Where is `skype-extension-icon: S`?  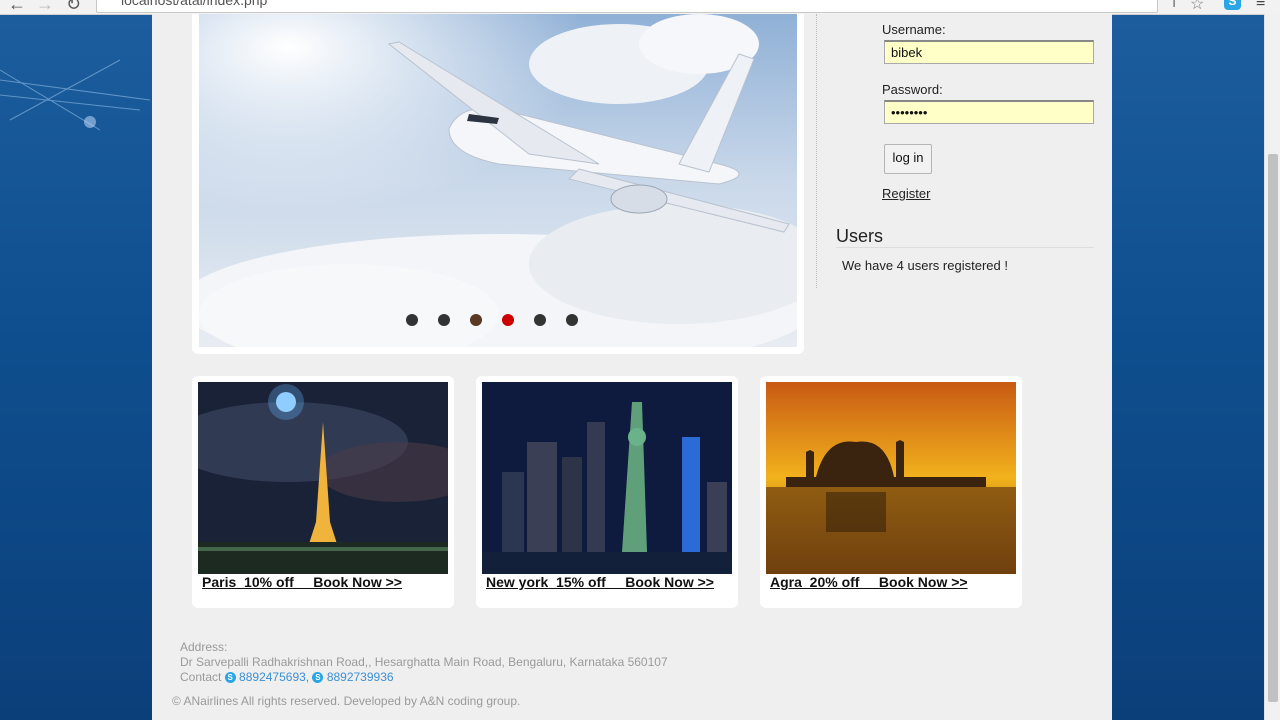 skype-extension-icon: S is located at coordinates (1232, 5).